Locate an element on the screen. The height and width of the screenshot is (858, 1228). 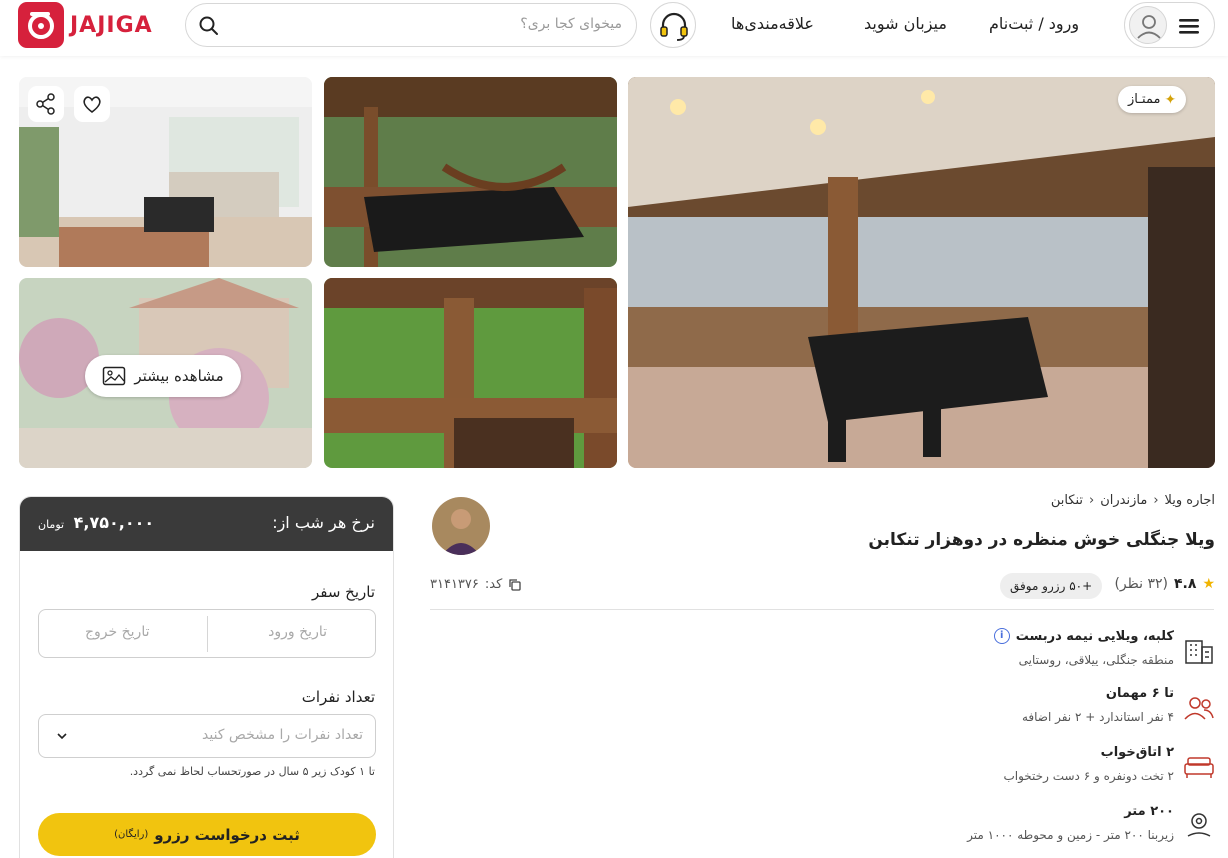
heart-icon is located at coordinates (92, 105).